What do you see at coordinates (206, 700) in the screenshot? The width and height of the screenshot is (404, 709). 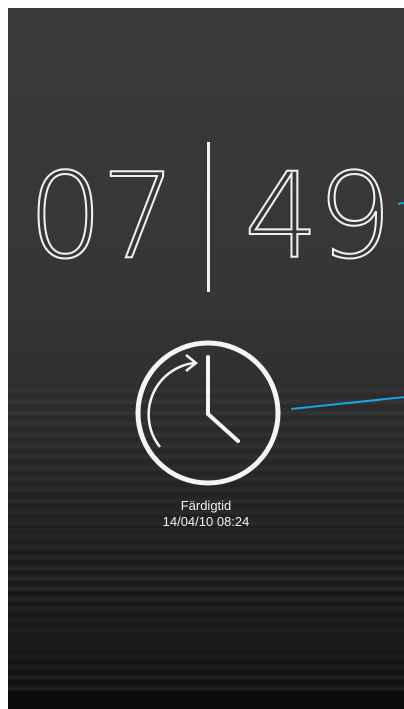 I see `bottom-edge` at bounding box center [206, 700].